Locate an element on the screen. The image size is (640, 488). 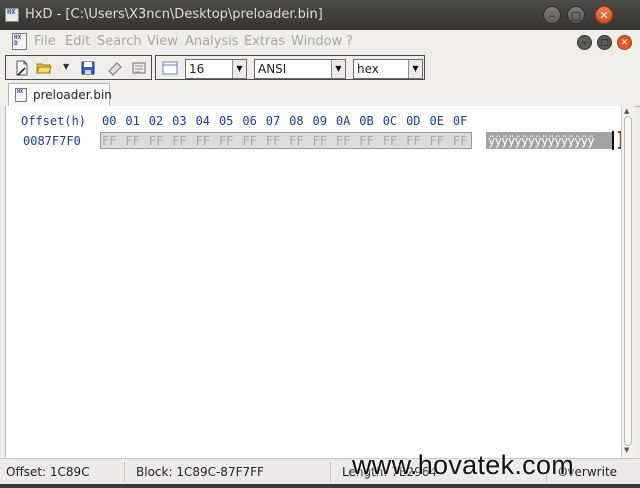
child-minimize-button: – is located at coordinates (584, 42).